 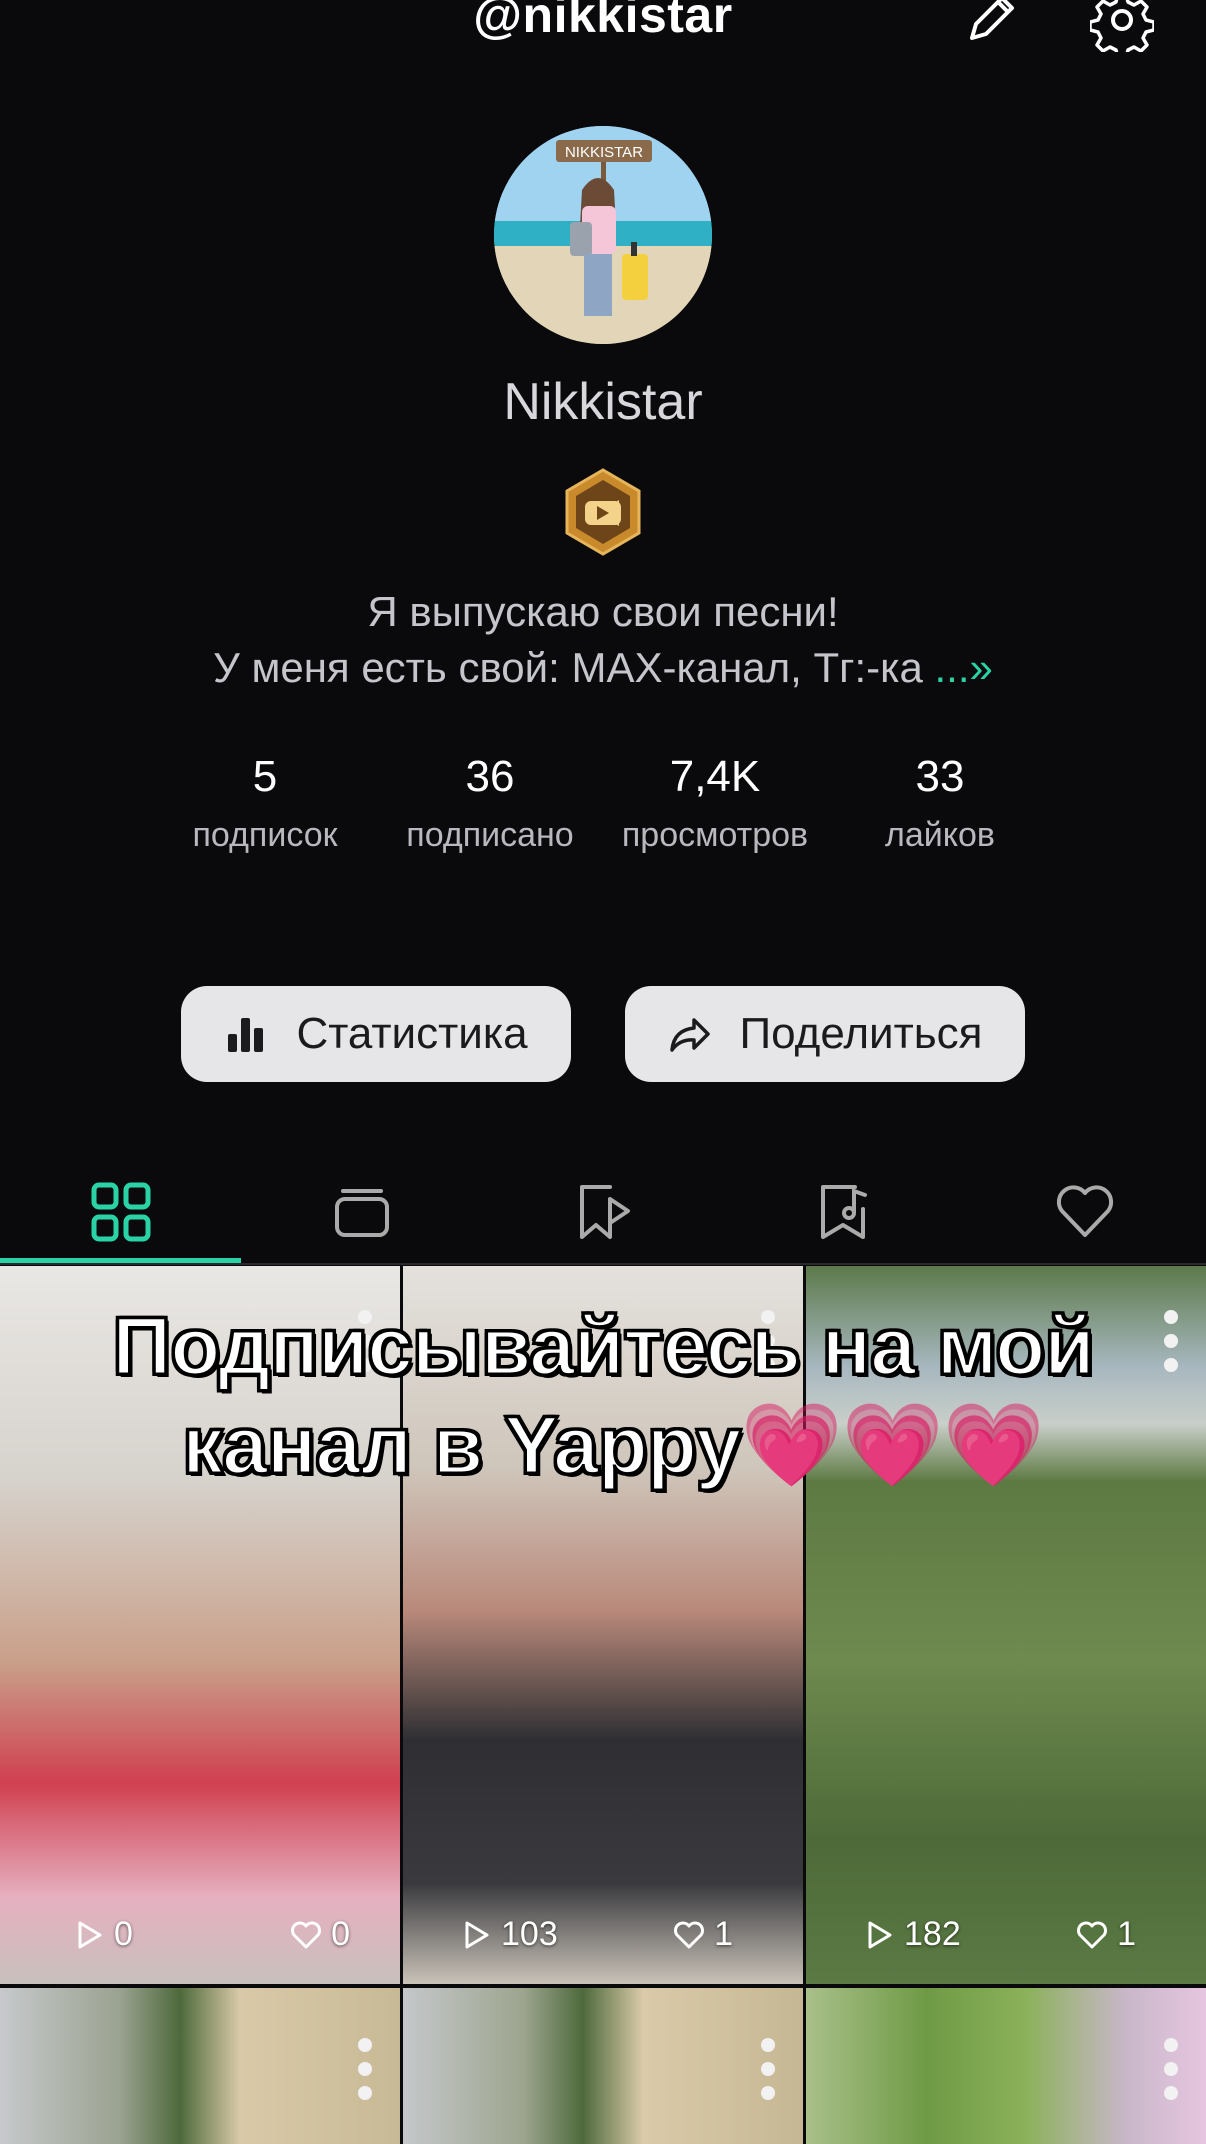 I want to click on display-name: Nikkistar, so click(x=603, y=402).